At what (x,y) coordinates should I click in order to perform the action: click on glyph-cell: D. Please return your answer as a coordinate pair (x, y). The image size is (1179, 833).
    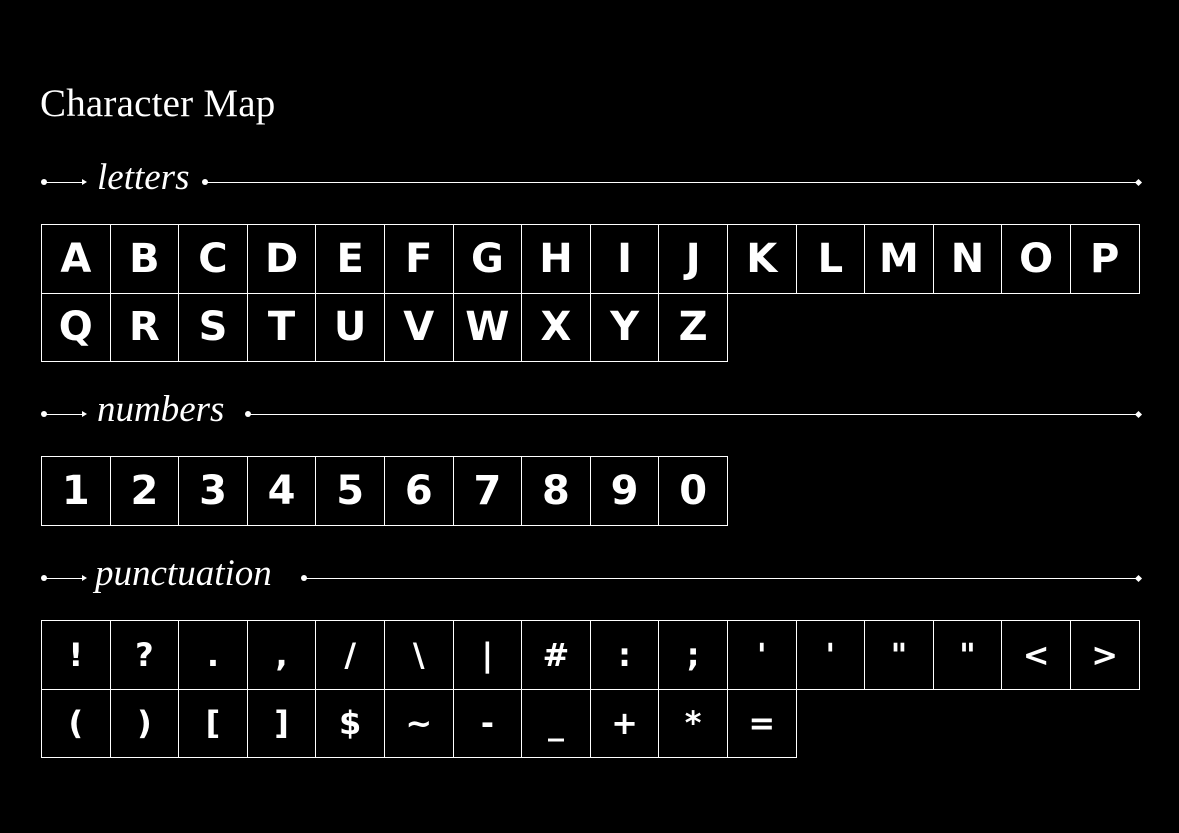
    Looking at the image, I should click on (281, 259).